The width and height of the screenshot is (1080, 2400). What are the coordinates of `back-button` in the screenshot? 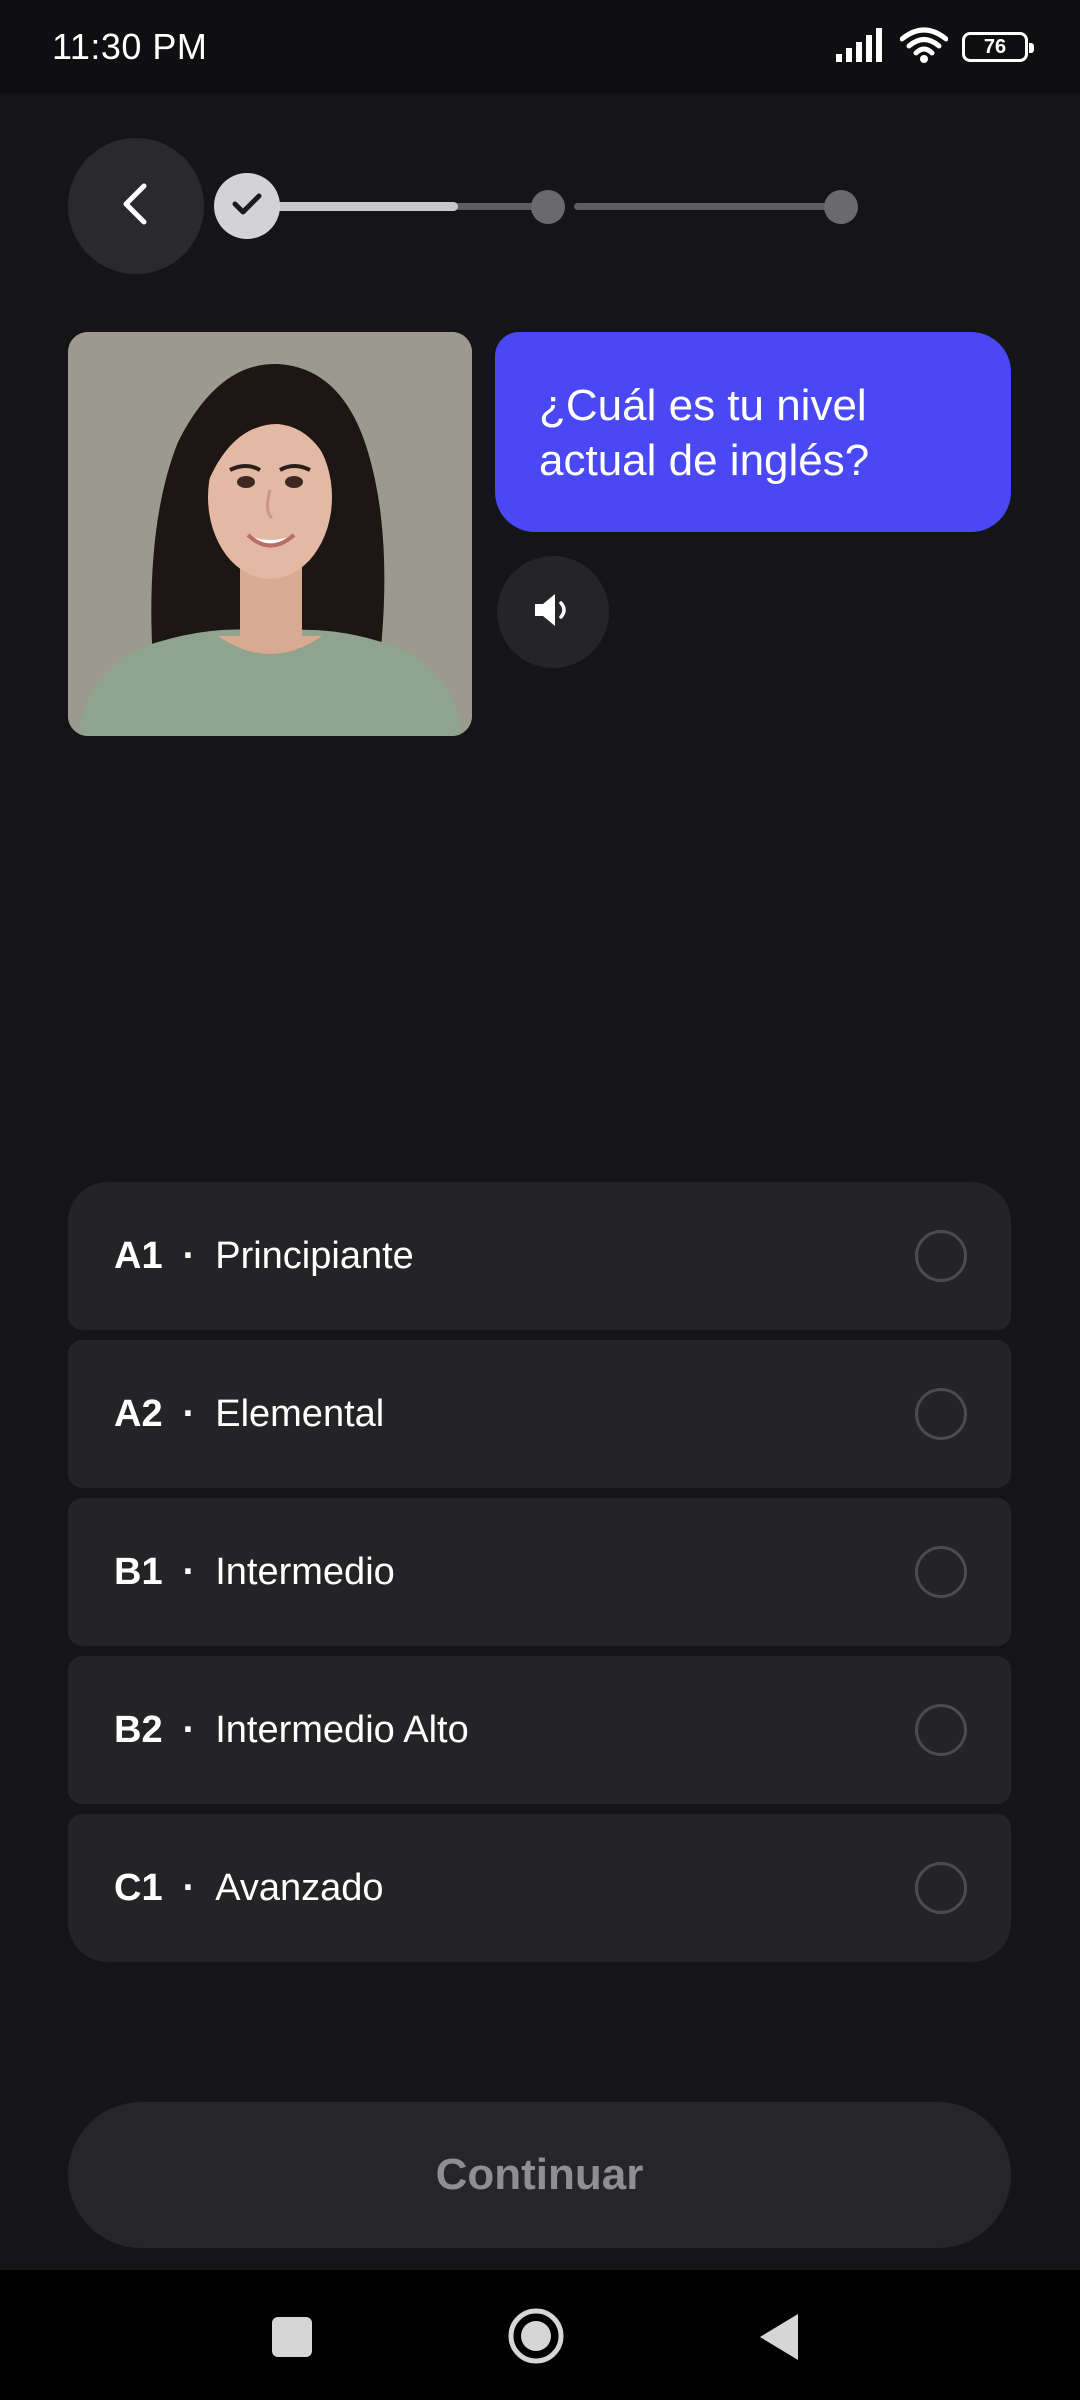 It's located at (136, 206).